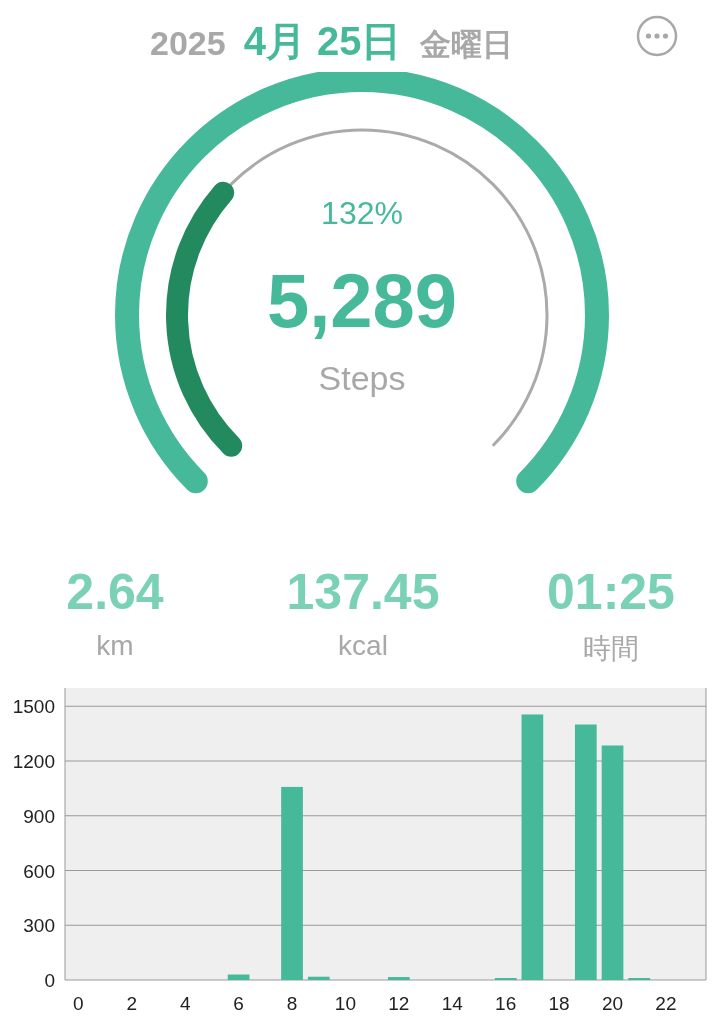 This screenshot has height=1024, width=726. I want to click on steps-count: 5,289, so click(362, 300).